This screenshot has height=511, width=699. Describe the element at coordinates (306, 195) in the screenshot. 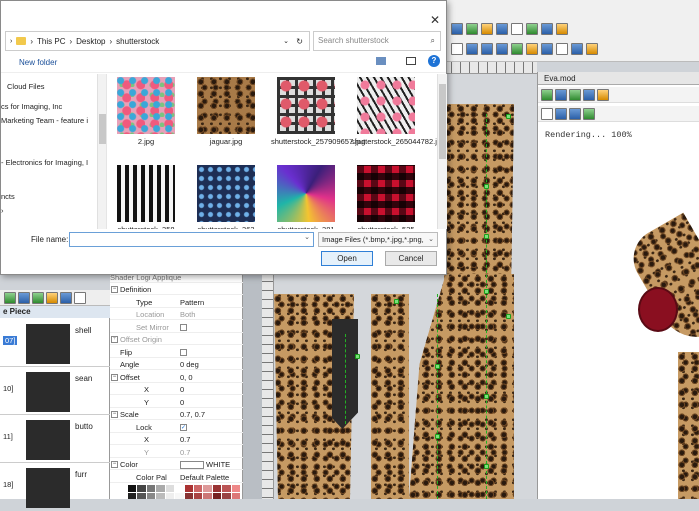

I see `file-item: shutterstock_381` at that location.